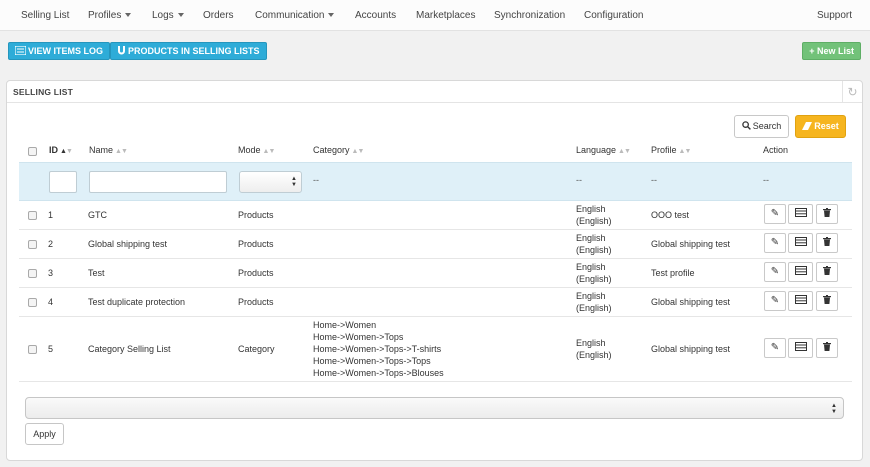  What do you see at coordinates (128, 244) in the screenshot?
I see `row-name: Global shipping test` at bounding box center [128, 244].